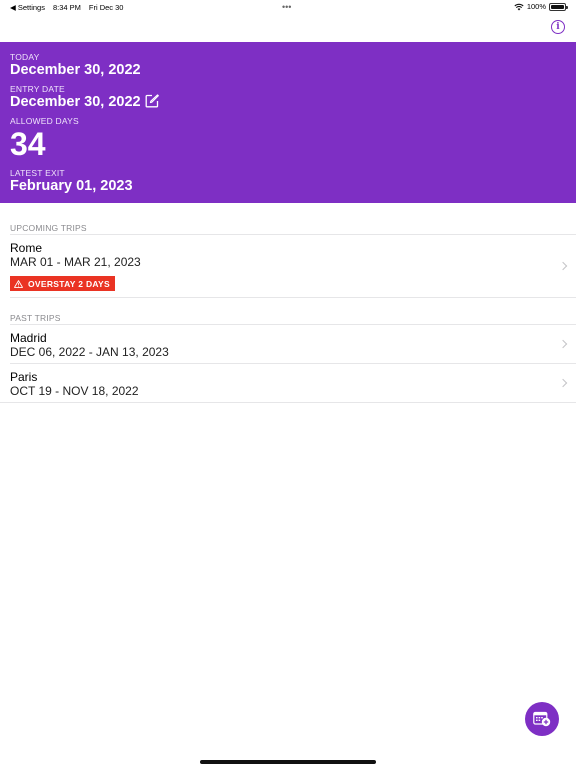 The image size is (576, 768). I want to click on info-circle-icon: i, so click(558, 27).